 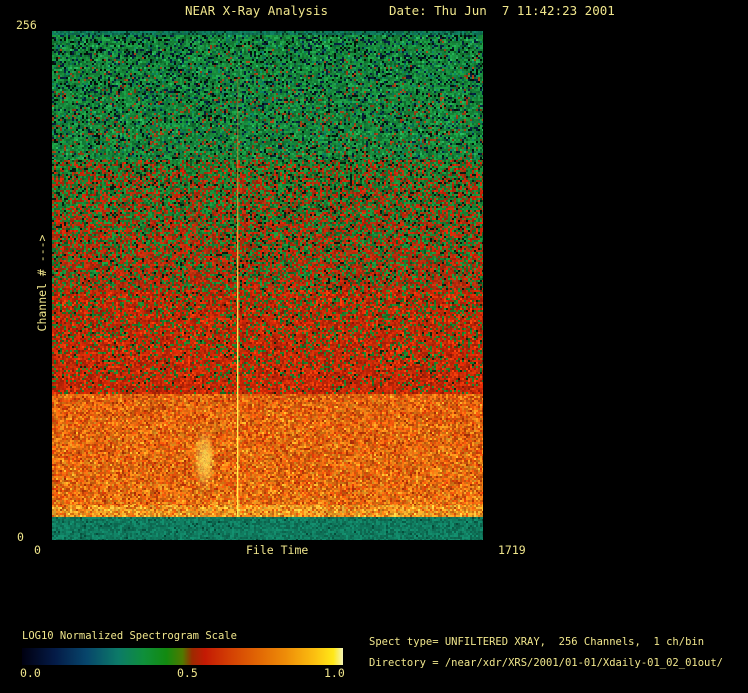 I want to click on window-title: NEAR X-Ray Analysis, so click(x=256, y=10).